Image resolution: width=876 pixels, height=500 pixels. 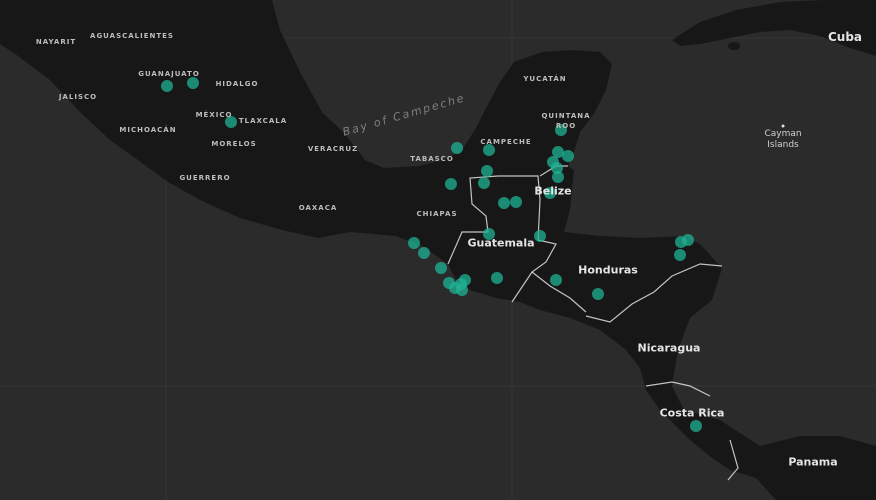 I want to click on land-cuba, so click(x=774, y=28).